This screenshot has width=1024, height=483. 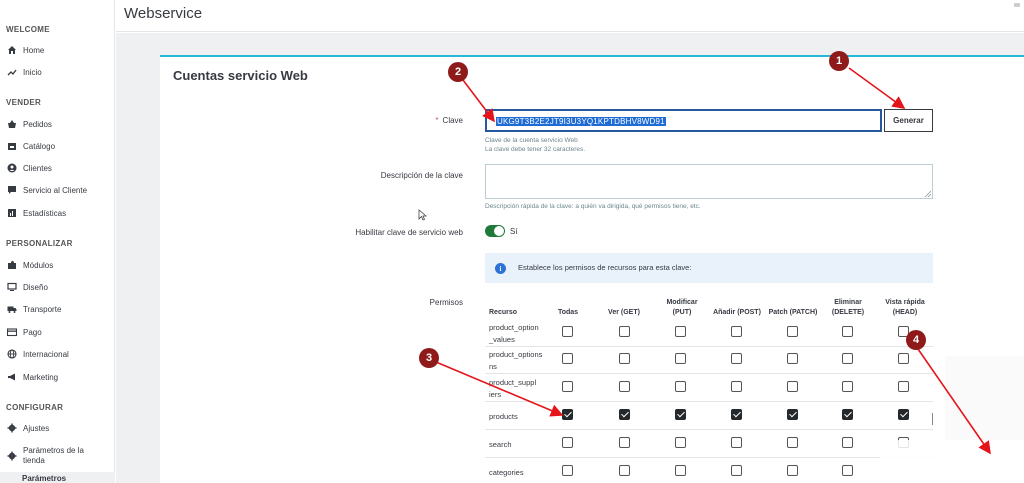 What do you see at coordinates (839, 61) in the screenshot?
I see `annotation-badge-1: 1` at bounding box center [839, 61].